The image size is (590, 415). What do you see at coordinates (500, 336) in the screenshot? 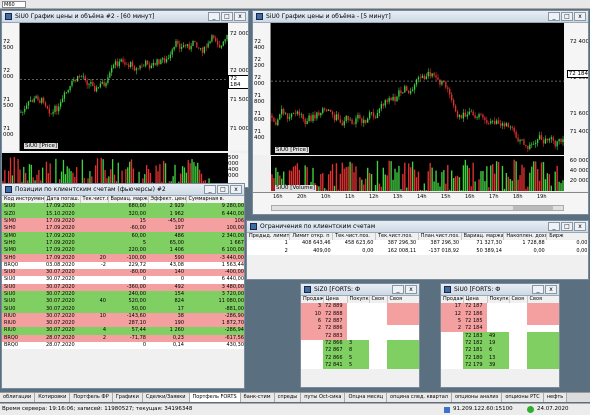
I see `buy-row: 72 183 49` at bounding box center [500, 336].